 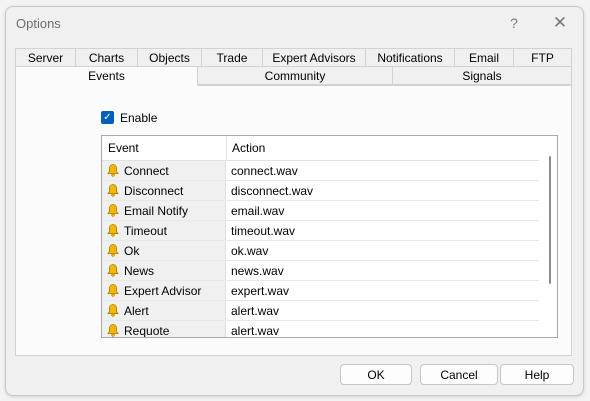 I want to click on enable-checkbox: ✓, so click(x=107, y=117).